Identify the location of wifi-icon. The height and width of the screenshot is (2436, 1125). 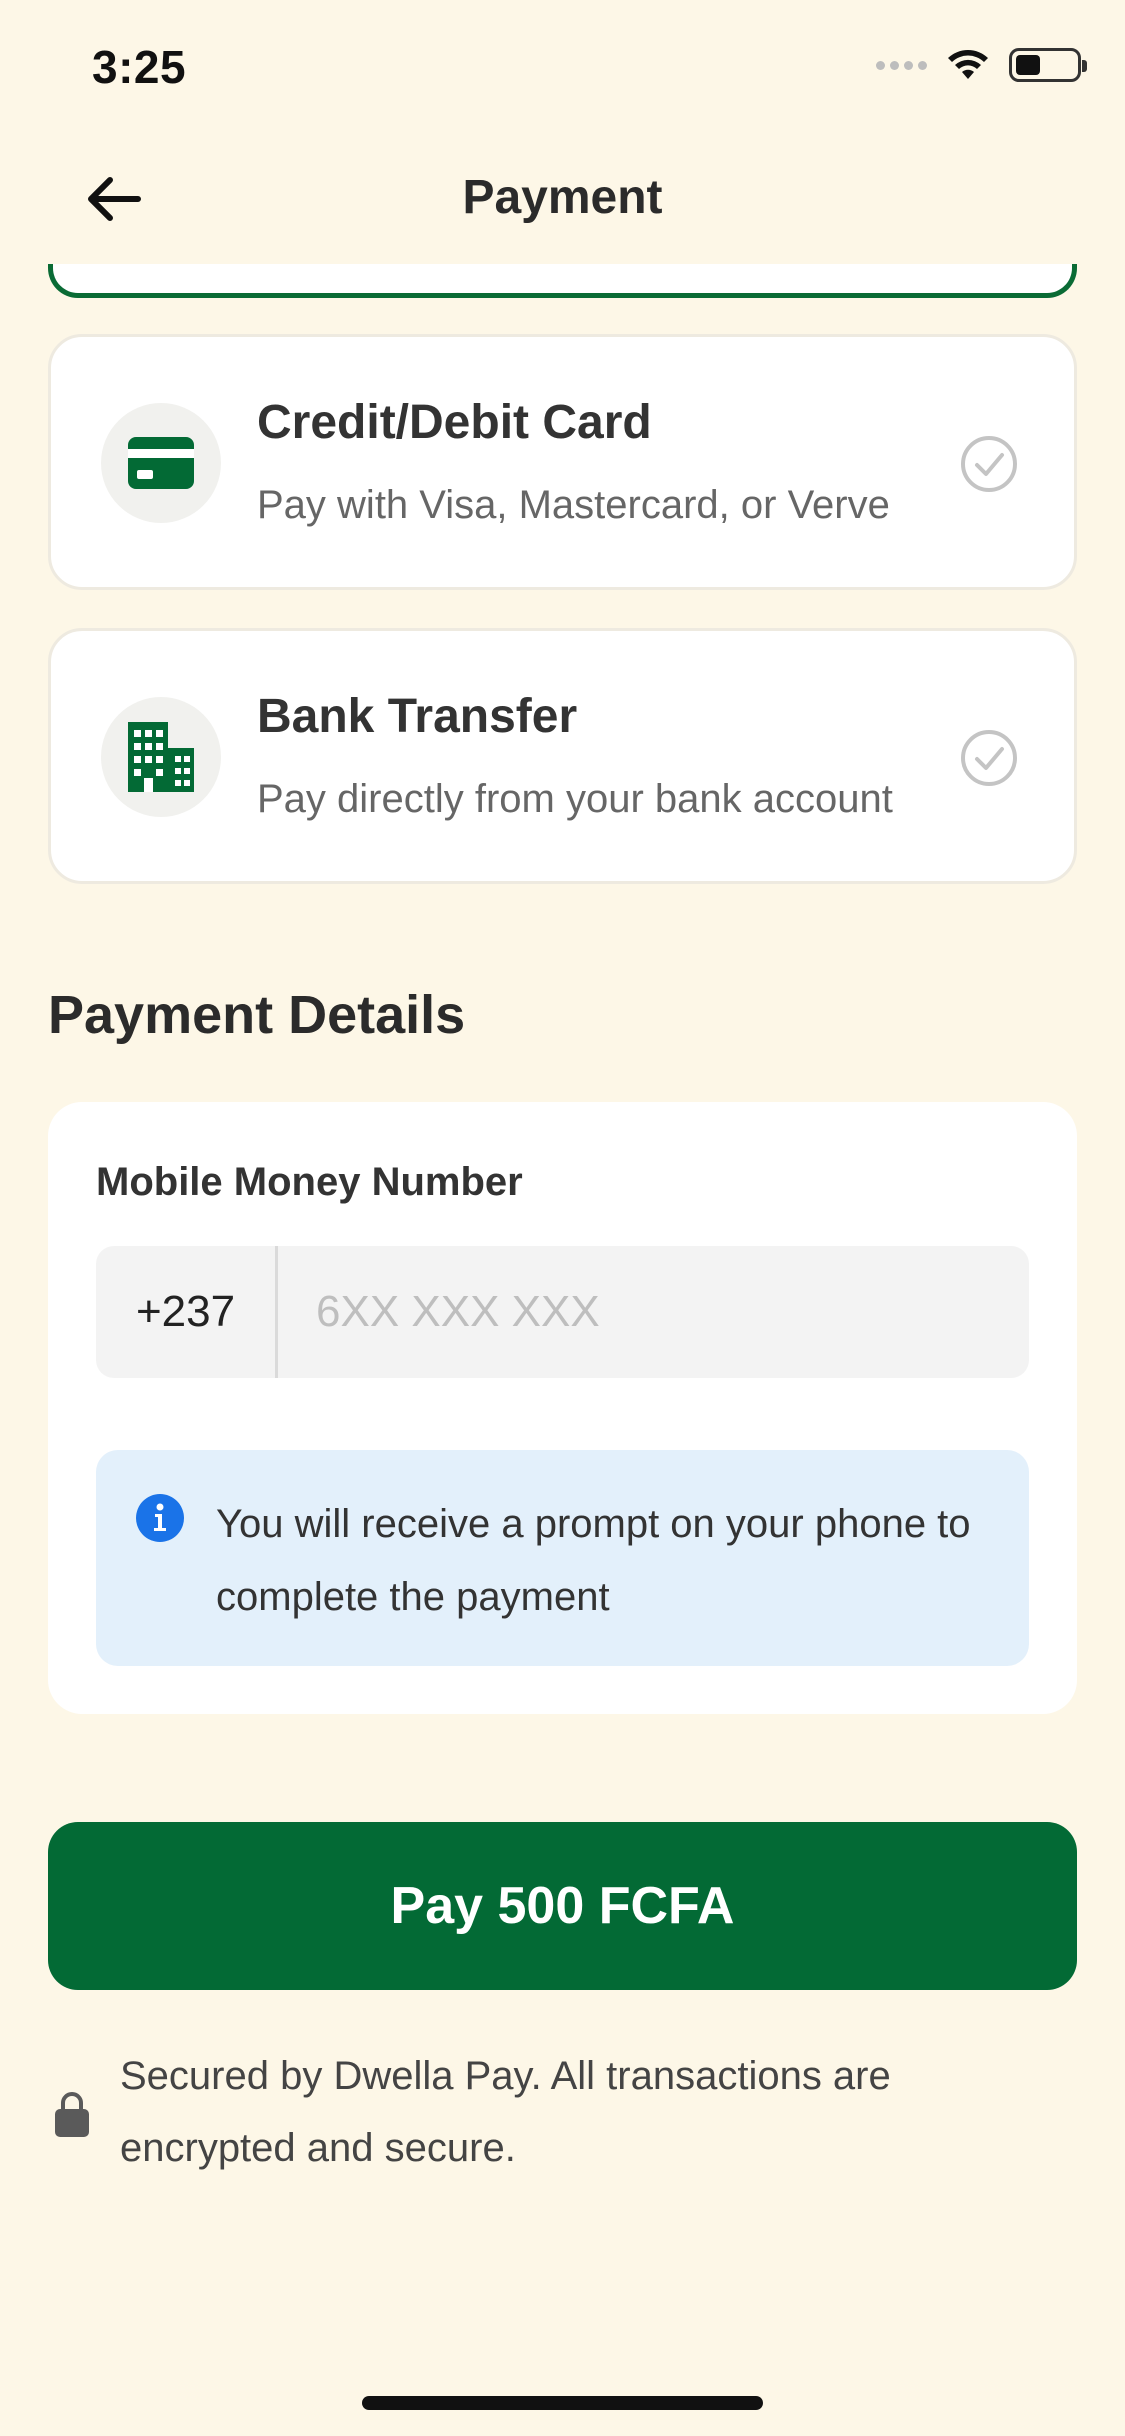
(968, 64).